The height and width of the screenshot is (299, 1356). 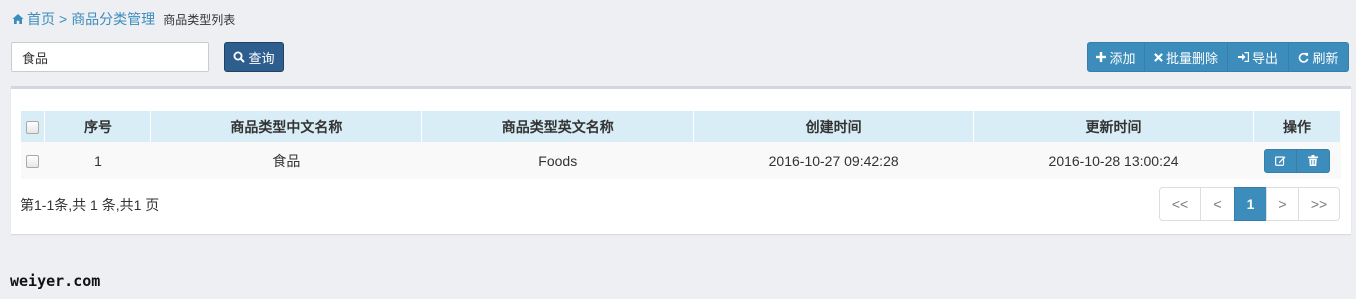 I want to click on header-index: 序号, so click(x=98, y=126).